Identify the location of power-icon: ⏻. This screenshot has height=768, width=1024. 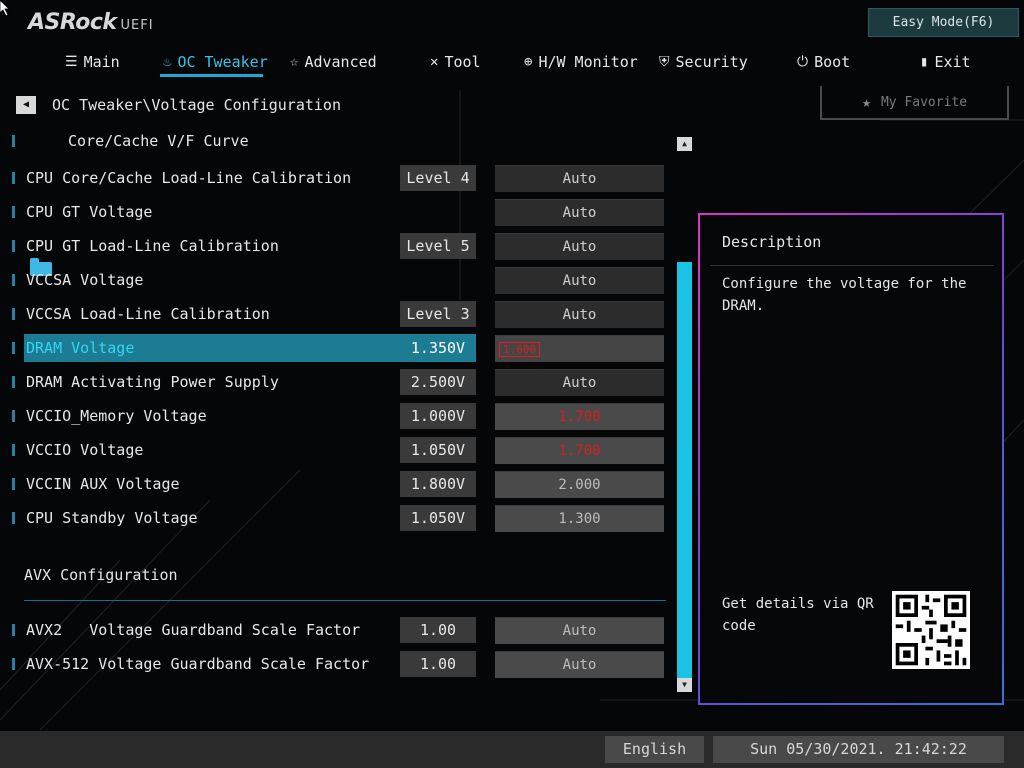
(803, 62).